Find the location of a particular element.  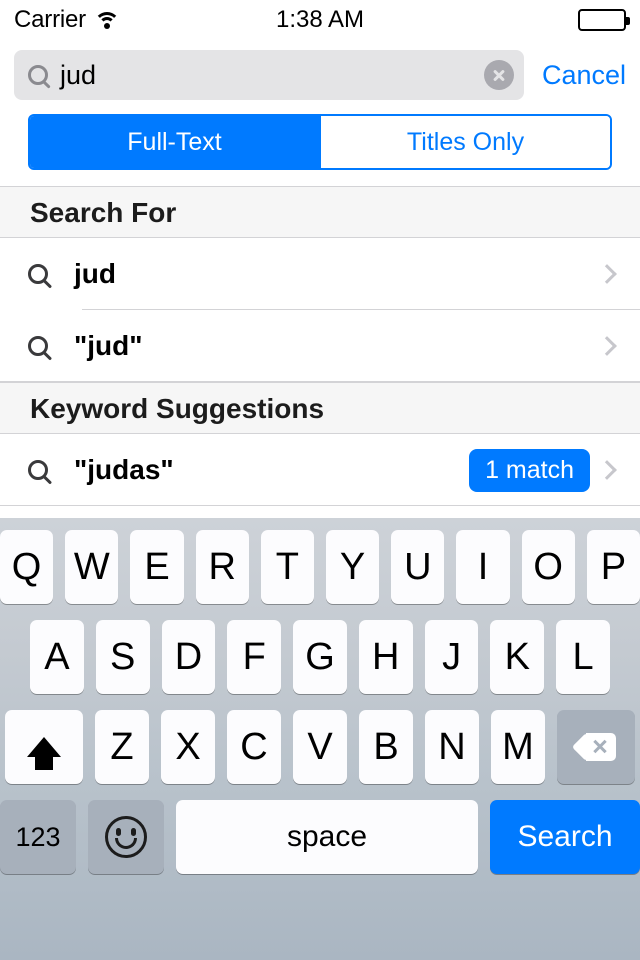

key-k: K is located at coordinates (517, 657).